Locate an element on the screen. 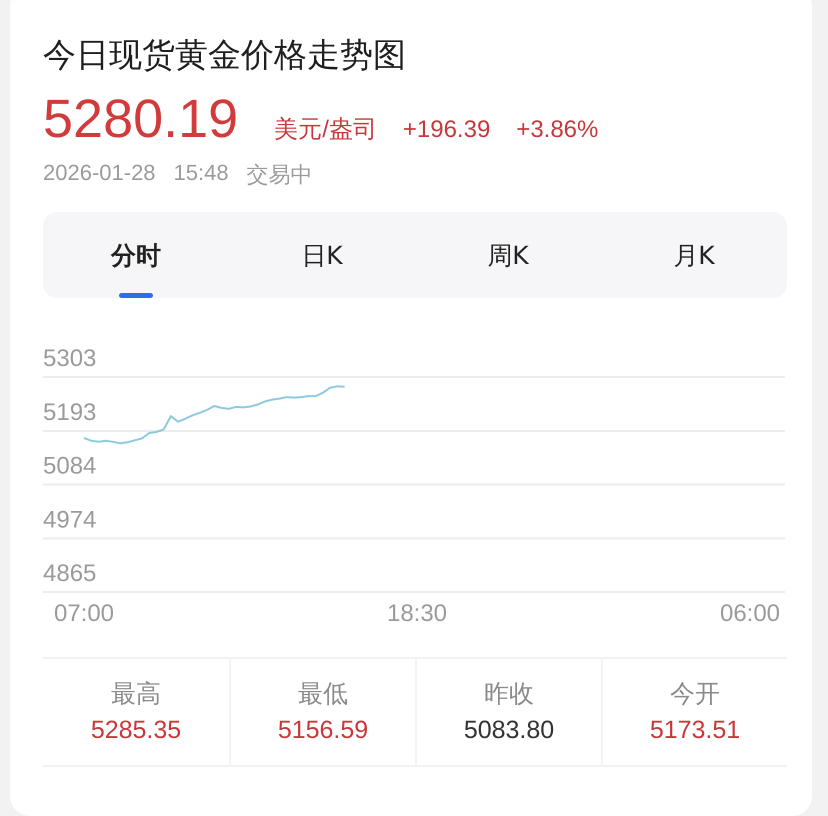 The height and width of the screenshot is (816, 828). chart-tab: 日K is located at coordinates (322, 255).